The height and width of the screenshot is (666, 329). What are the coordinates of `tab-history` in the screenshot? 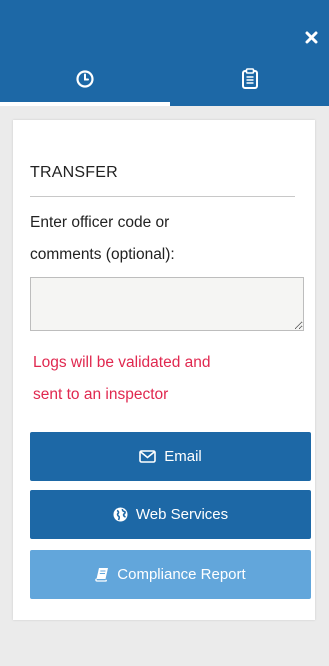 It's located at (85, 79).